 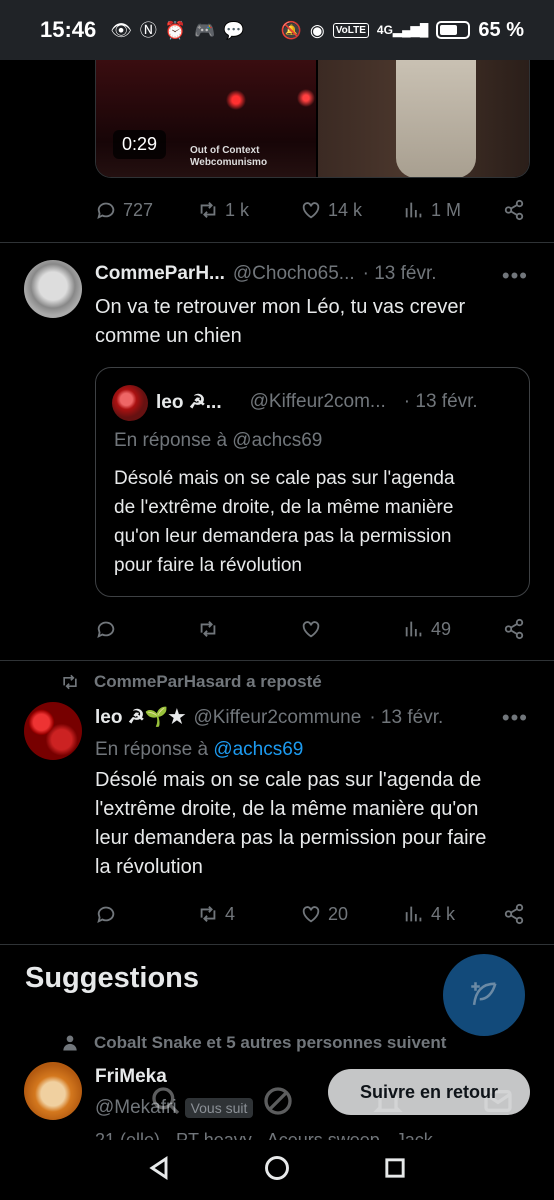 I want to click on reply-handle-link: @achcs69, so click(x=258, y=749).